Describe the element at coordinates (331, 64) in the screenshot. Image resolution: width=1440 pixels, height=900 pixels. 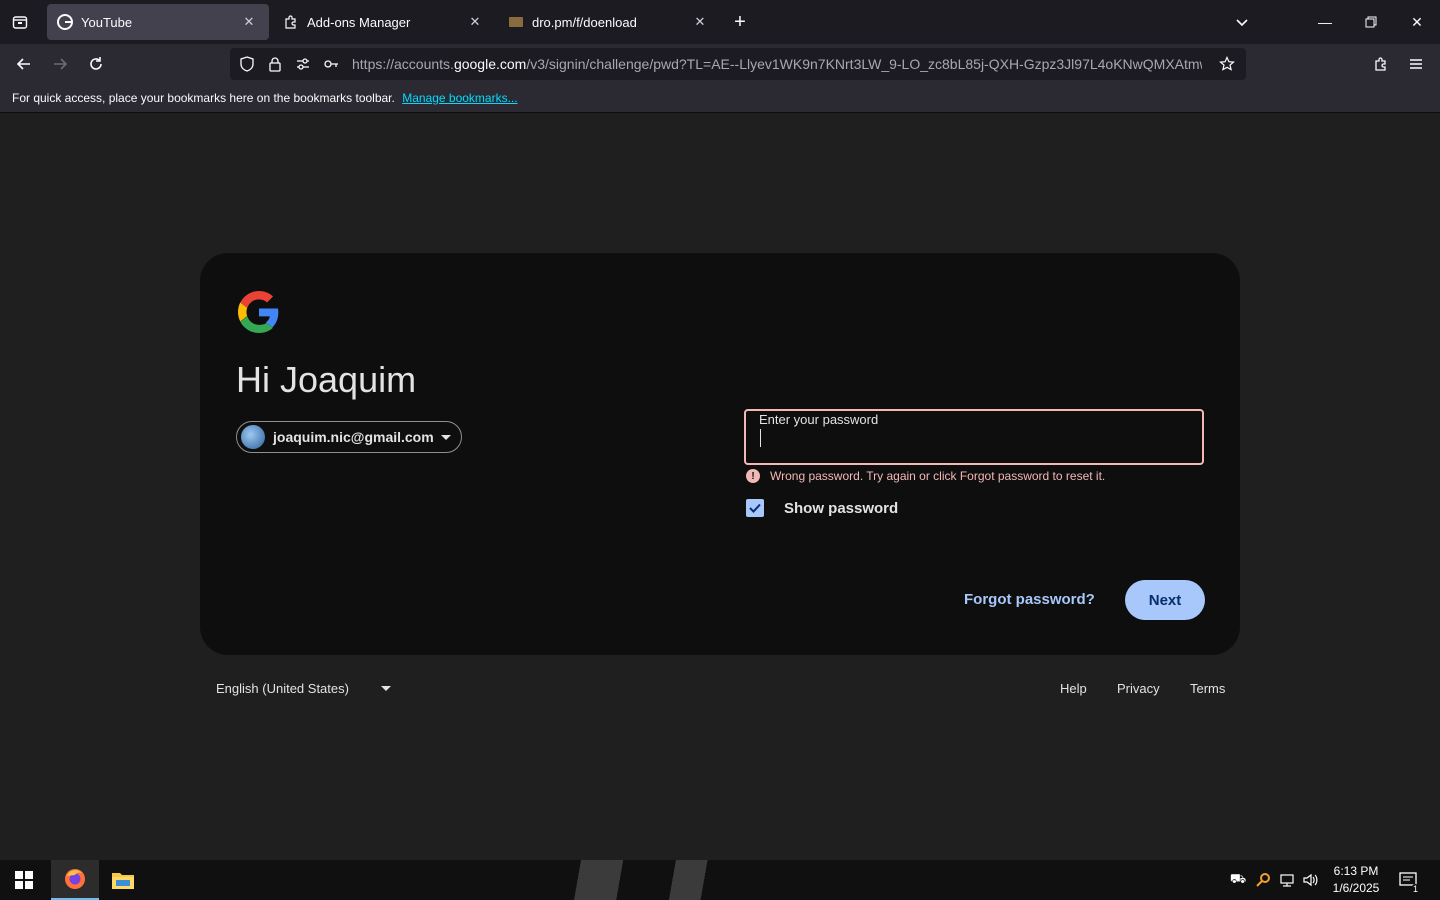
I see `key-icon` at that location.